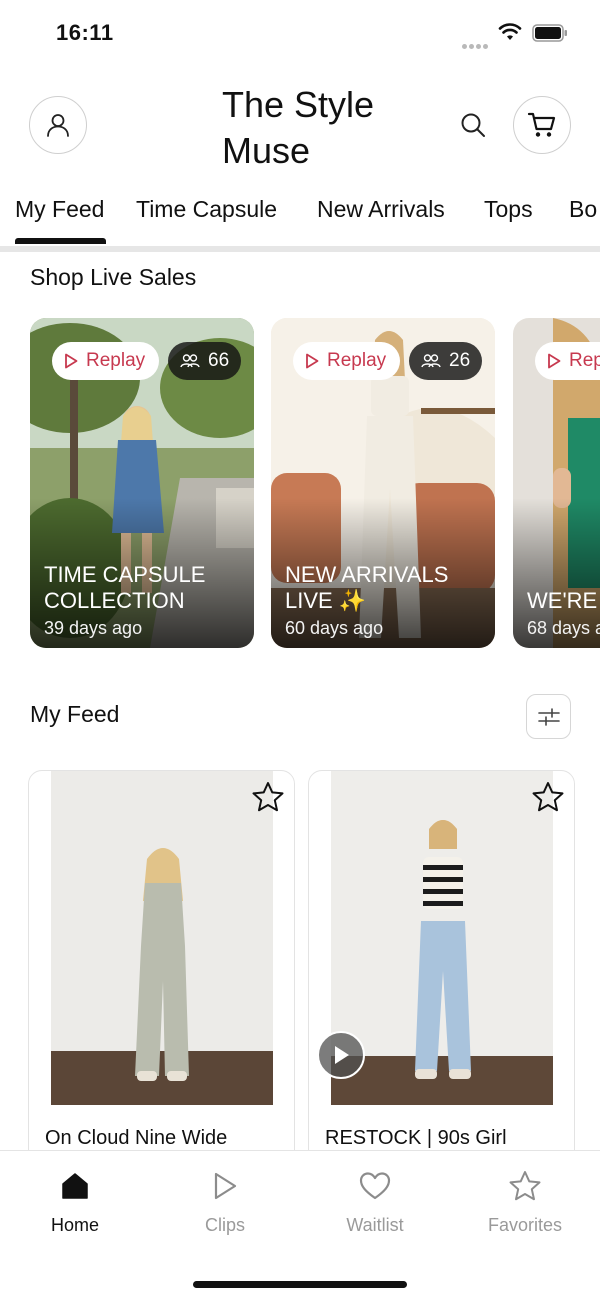 Image resolution: width=600 pixels, height=1299 pixels. I want to click on status-bar: 16:11, so click(300, 32).